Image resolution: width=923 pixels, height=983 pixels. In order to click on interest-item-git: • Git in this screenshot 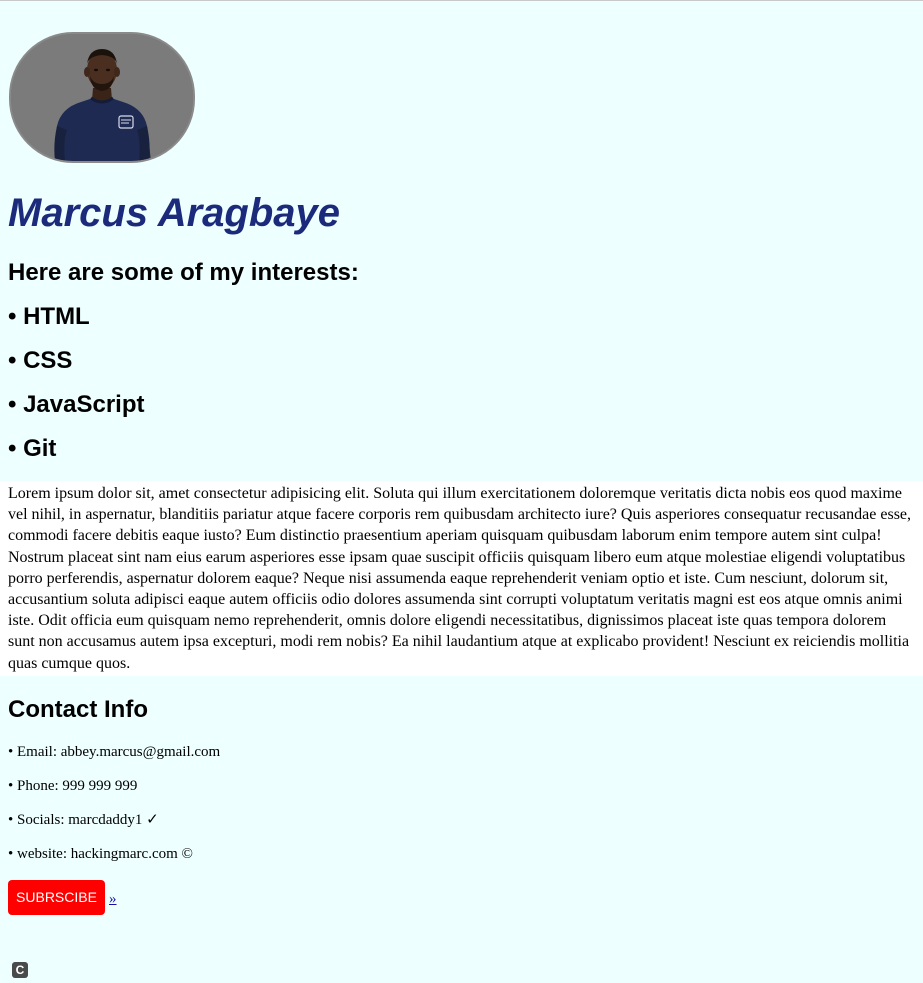, I will do `click(32, 448)`.